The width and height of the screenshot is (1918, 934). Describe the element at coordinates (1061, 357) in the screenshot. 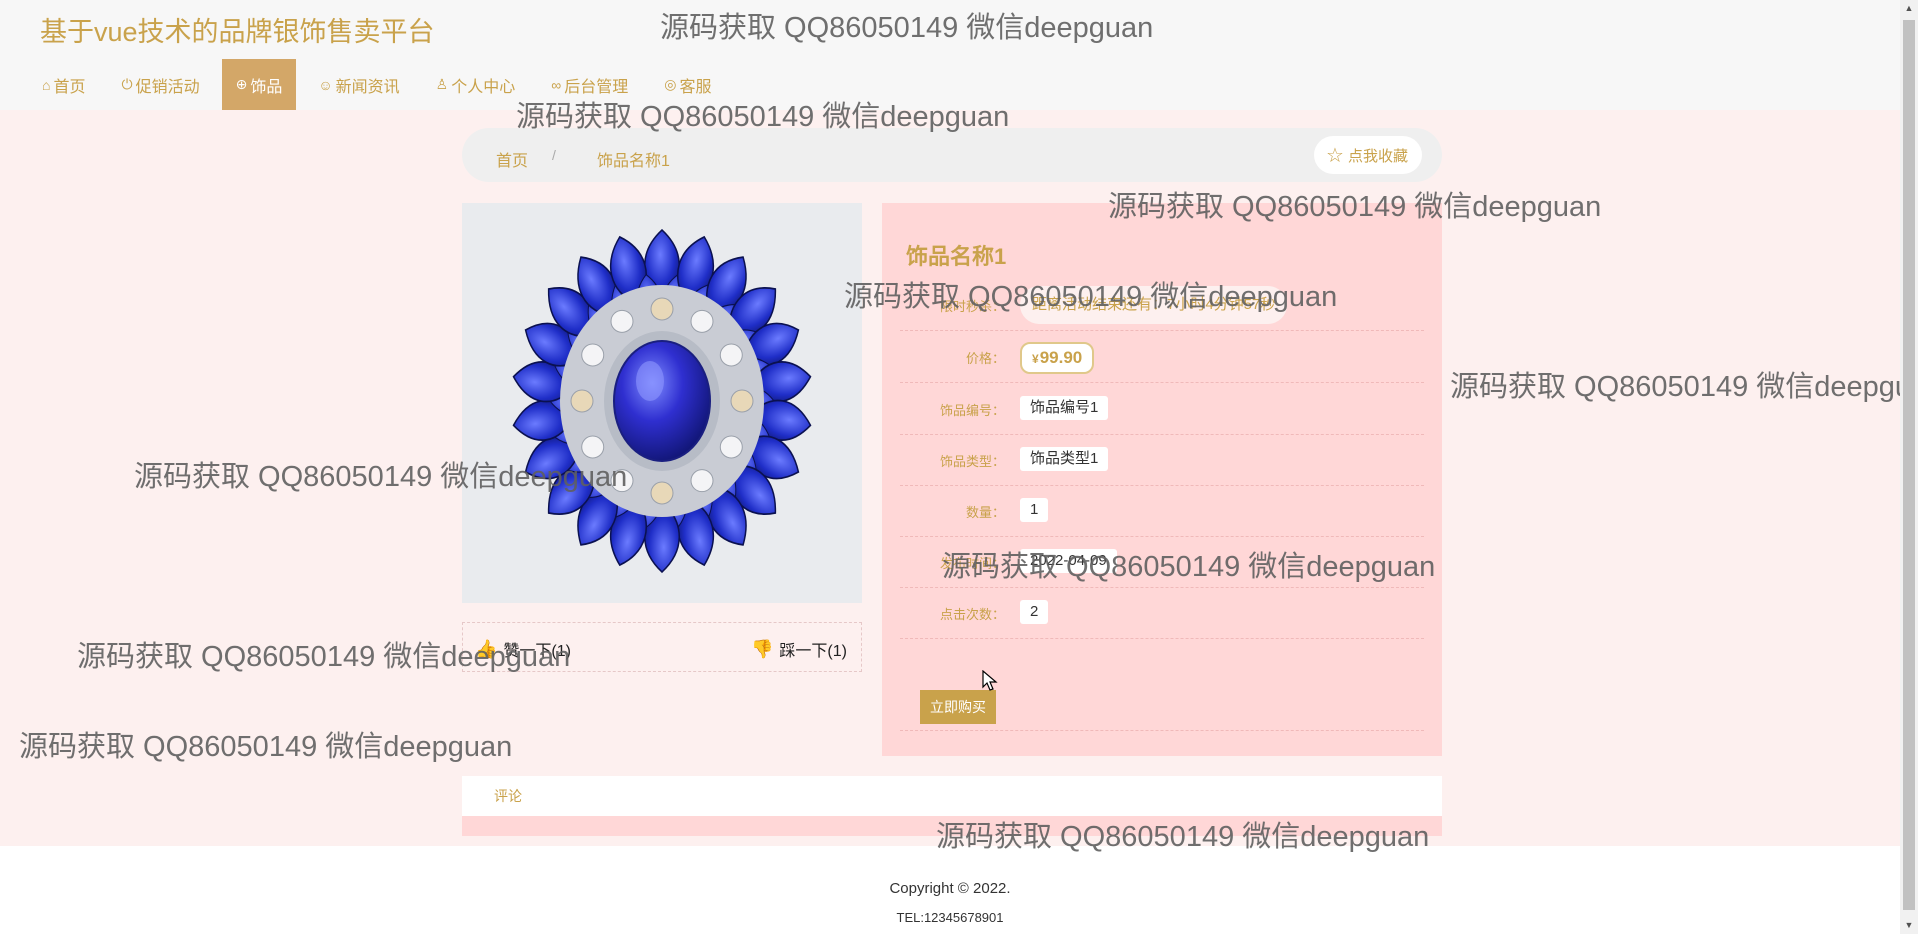

I see `price-amount: 99.90` at that location.